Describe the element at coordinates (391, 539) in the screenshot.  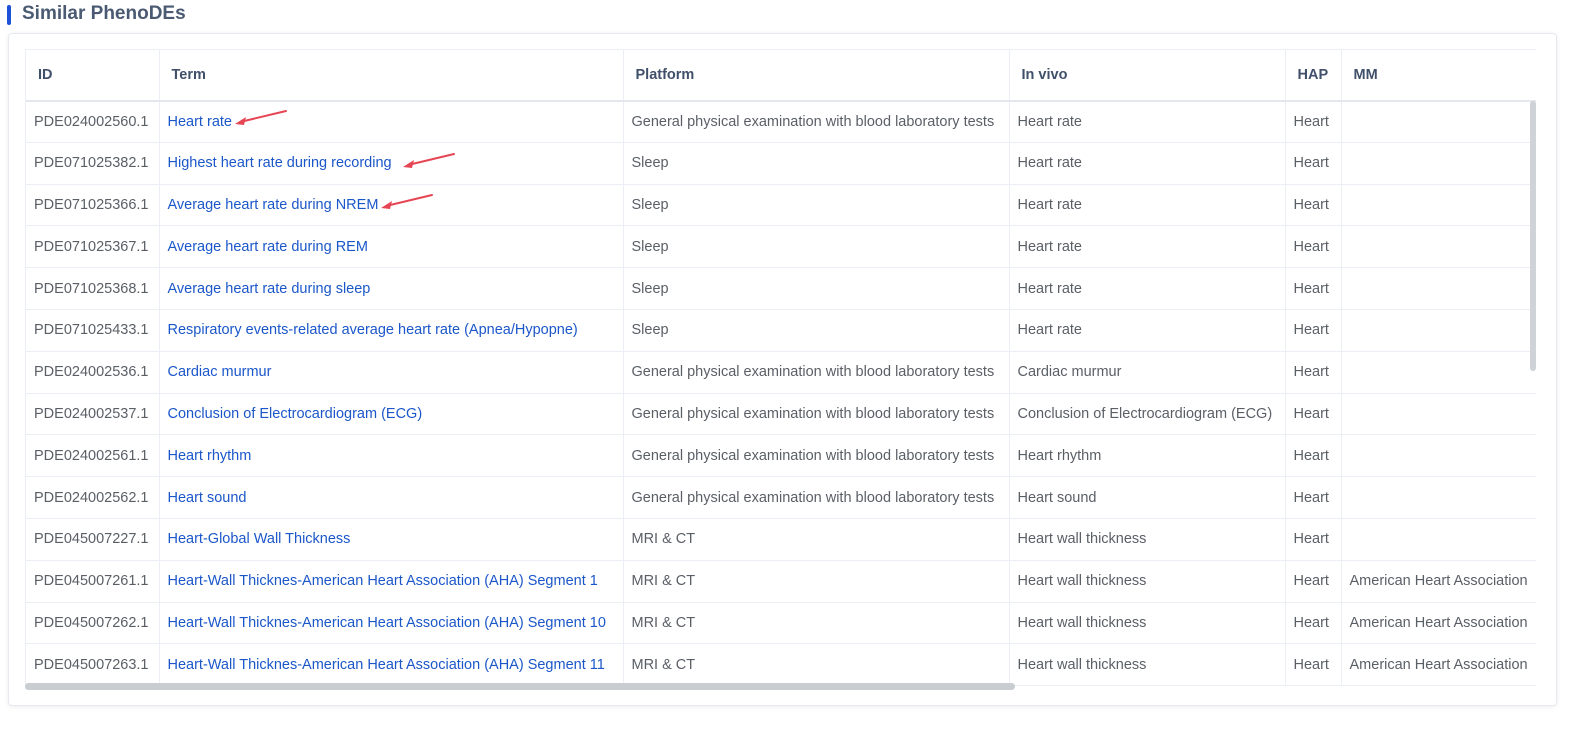
I see `cell-term: Heart-Global Wall Thickness` at that location.